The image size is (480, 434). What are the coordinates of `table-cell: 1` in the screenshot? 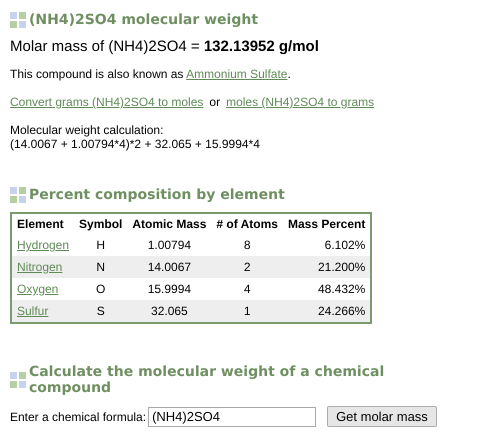 It's located at (247, 311).